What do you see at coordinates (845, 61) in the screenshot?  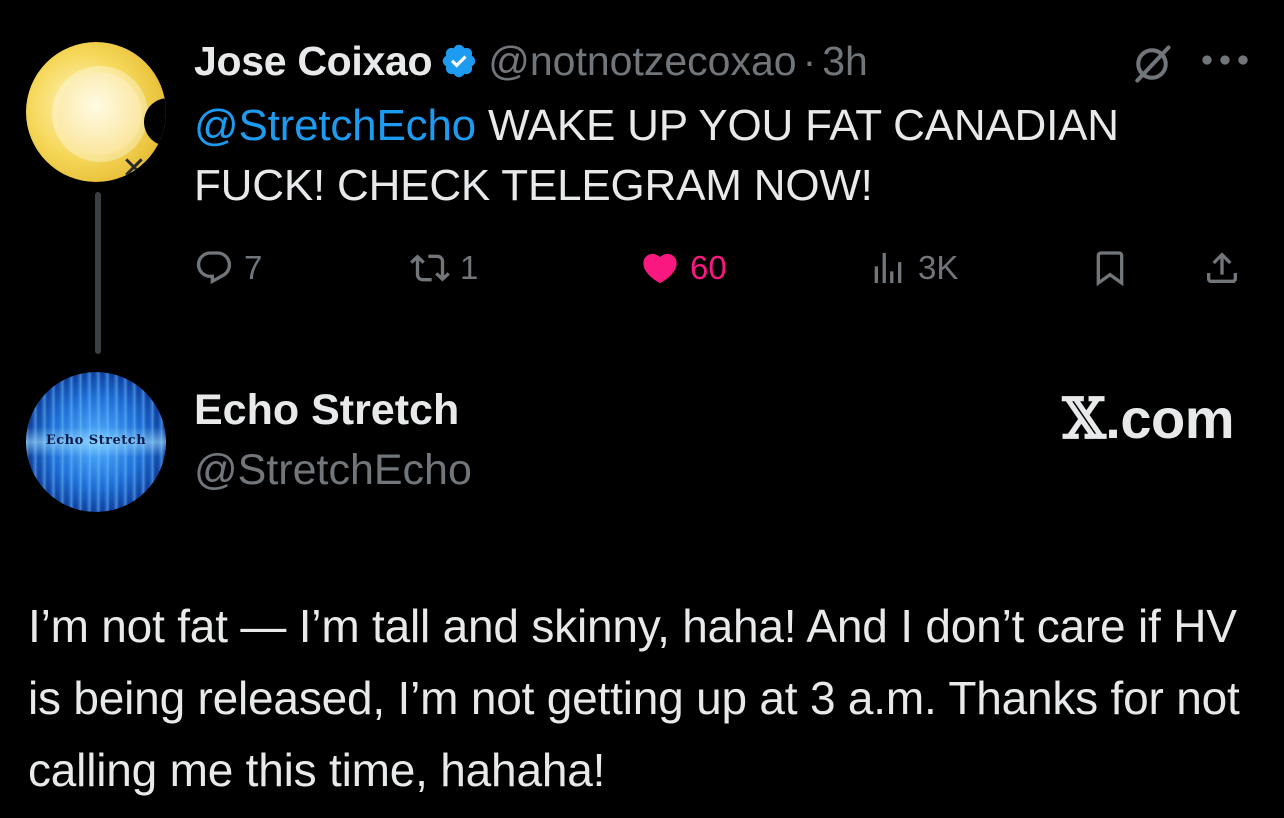 I see `post-time: 3h` at bounding box center [845, 61].